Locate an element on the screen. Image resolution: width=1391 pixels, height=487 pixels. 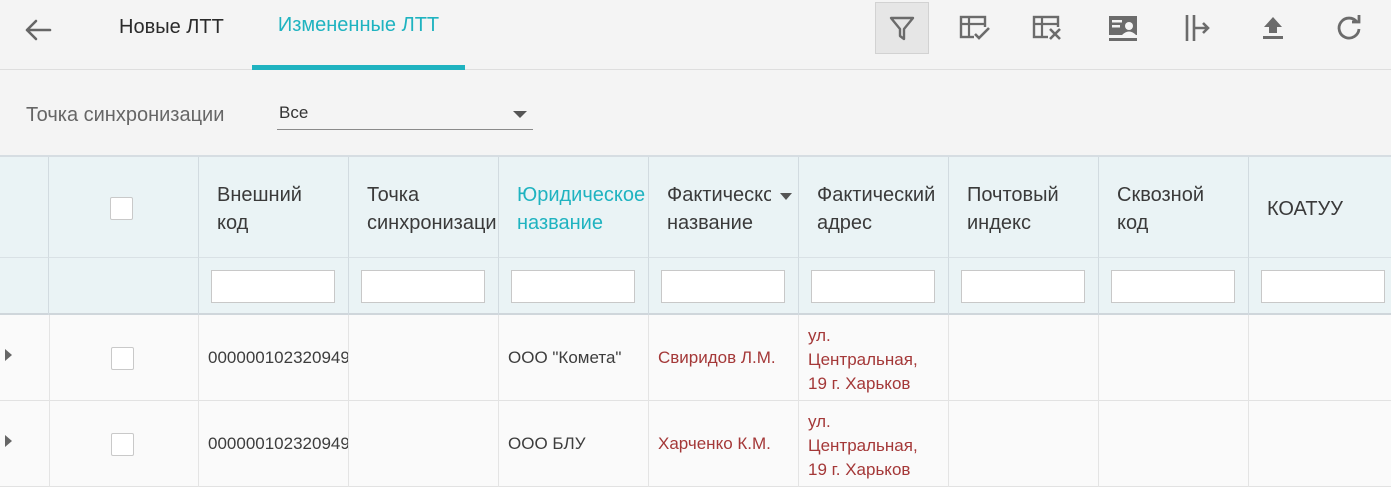
legal-name-cell: ООО "Комета" is located at coordinates (574, 358).